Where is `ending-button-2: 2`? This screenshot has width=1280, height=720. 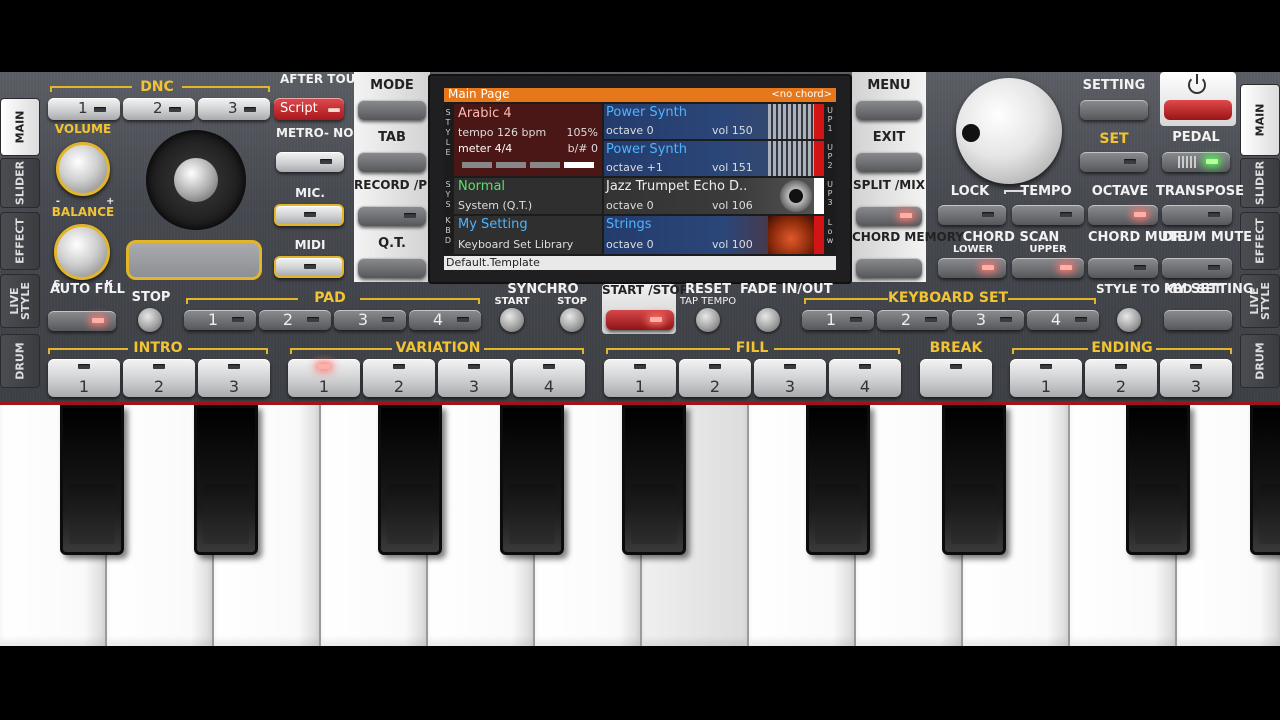 ending-button-2: 2 is located at coordinates (1121, 378).